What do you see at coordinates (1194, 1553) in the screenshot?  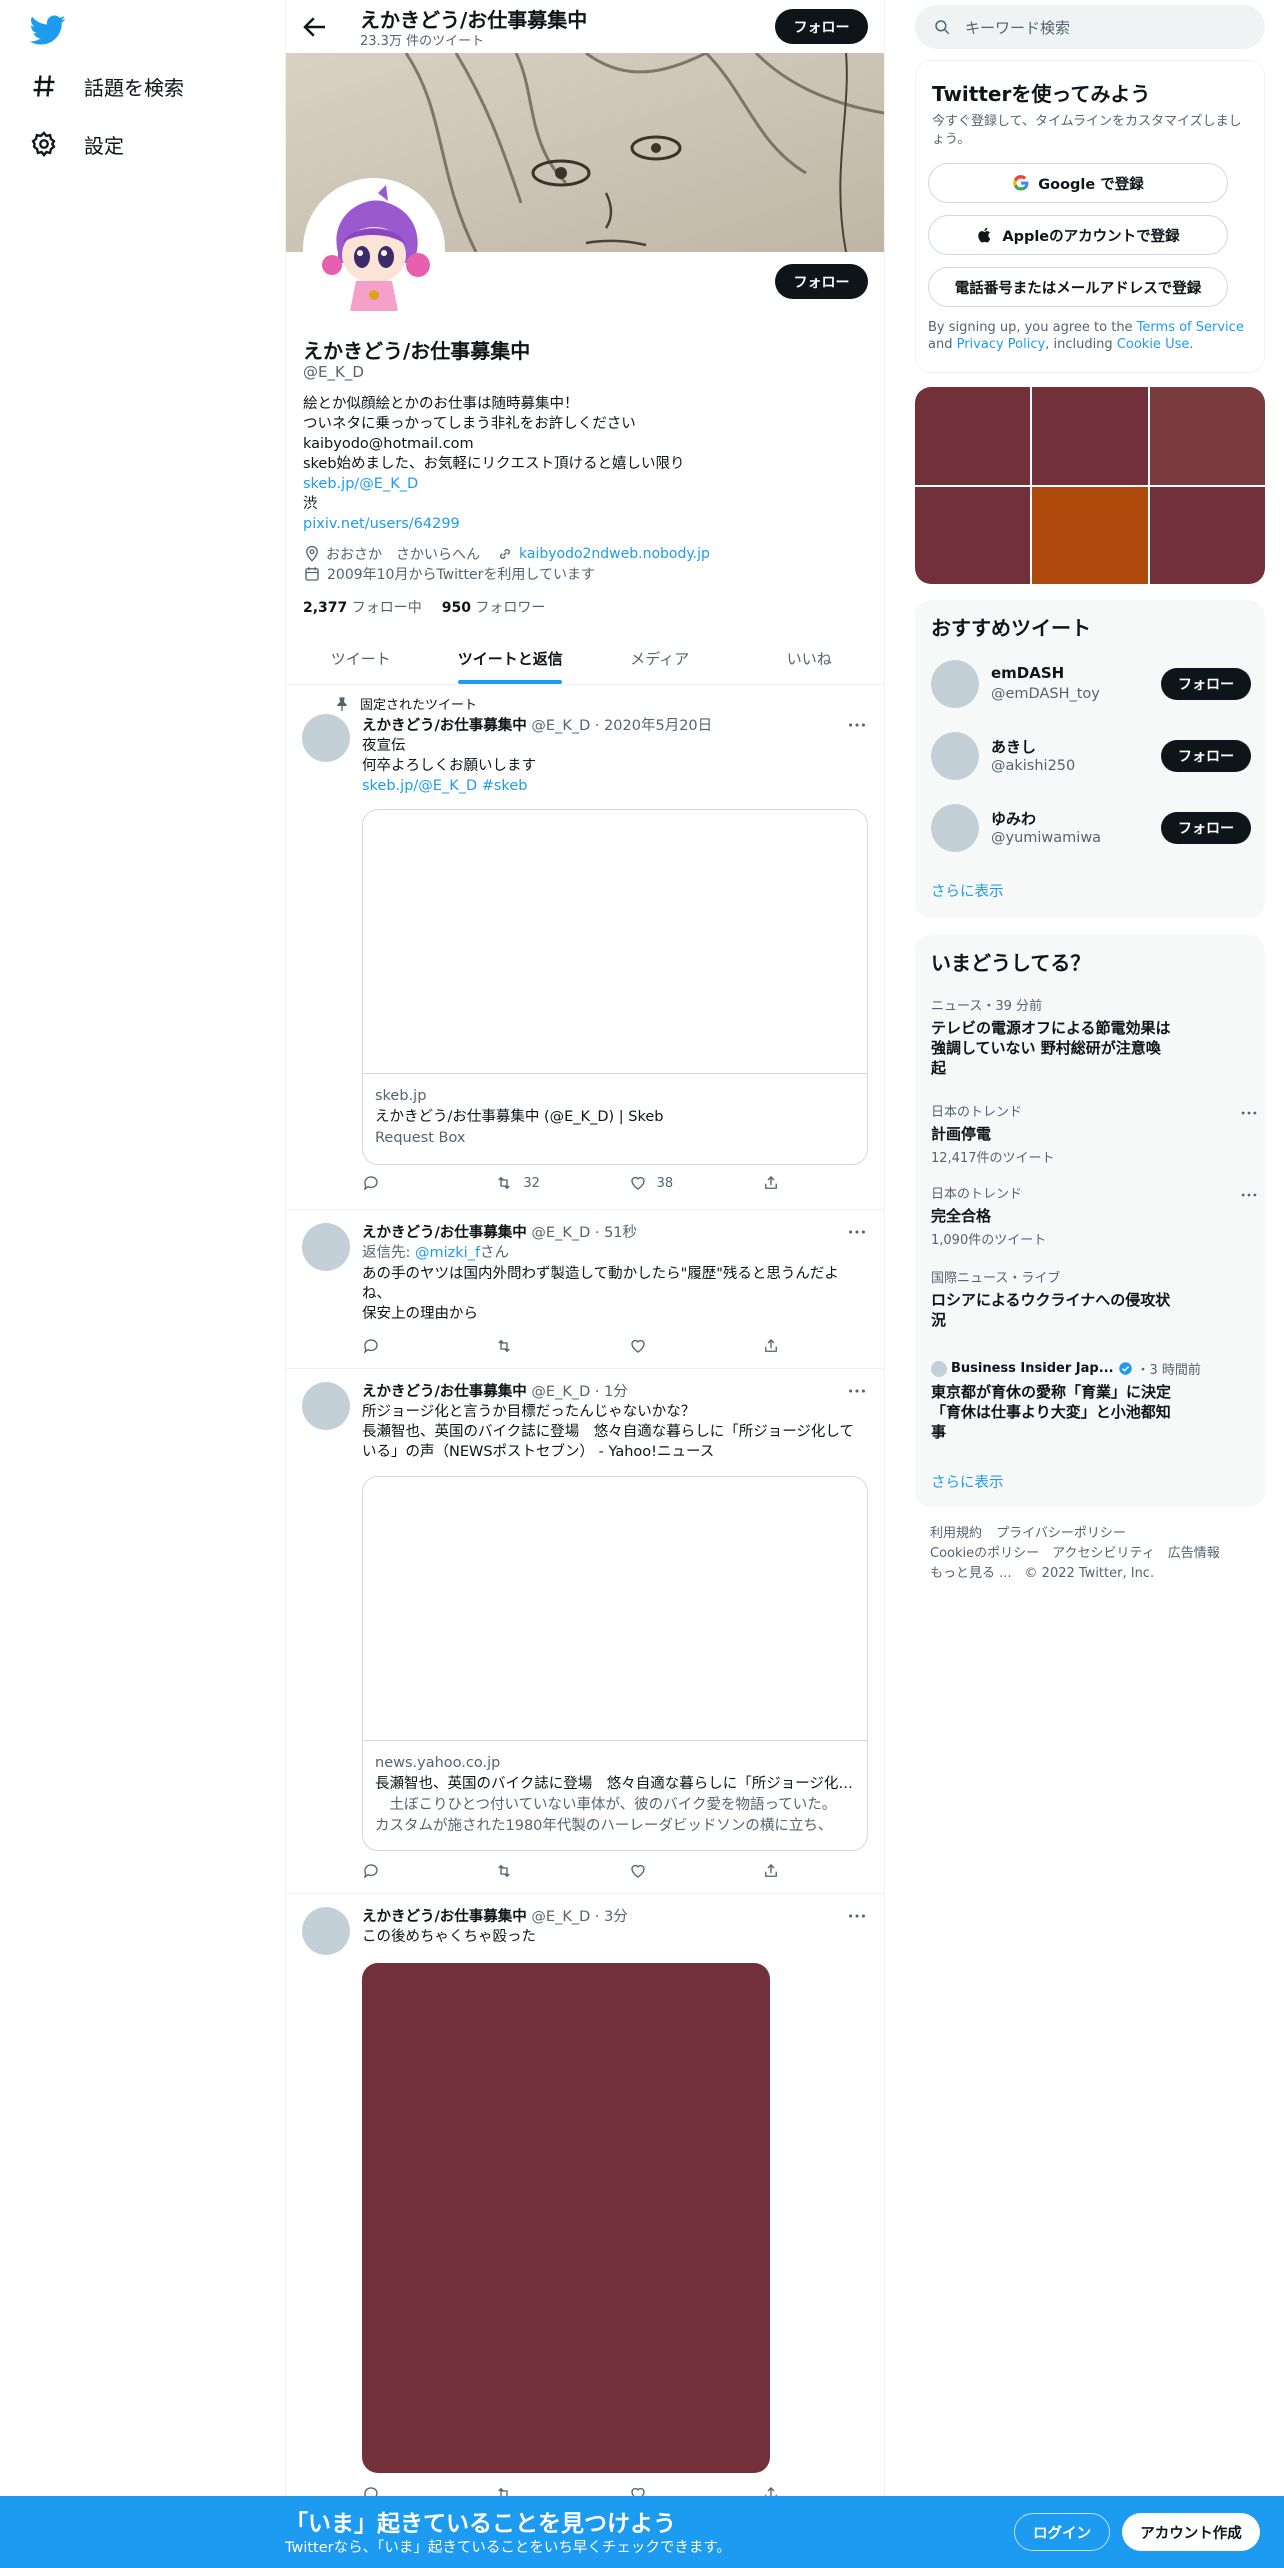 I see `footer-ads: 広告情報` at bounding box center [1194, 1553].